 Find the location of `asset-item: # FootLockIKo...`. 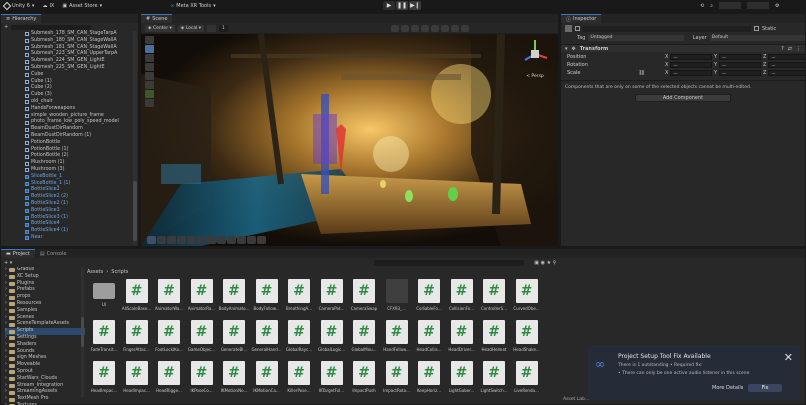

asset-item: # FootLockIKo... is located at coordinates (169, 339).